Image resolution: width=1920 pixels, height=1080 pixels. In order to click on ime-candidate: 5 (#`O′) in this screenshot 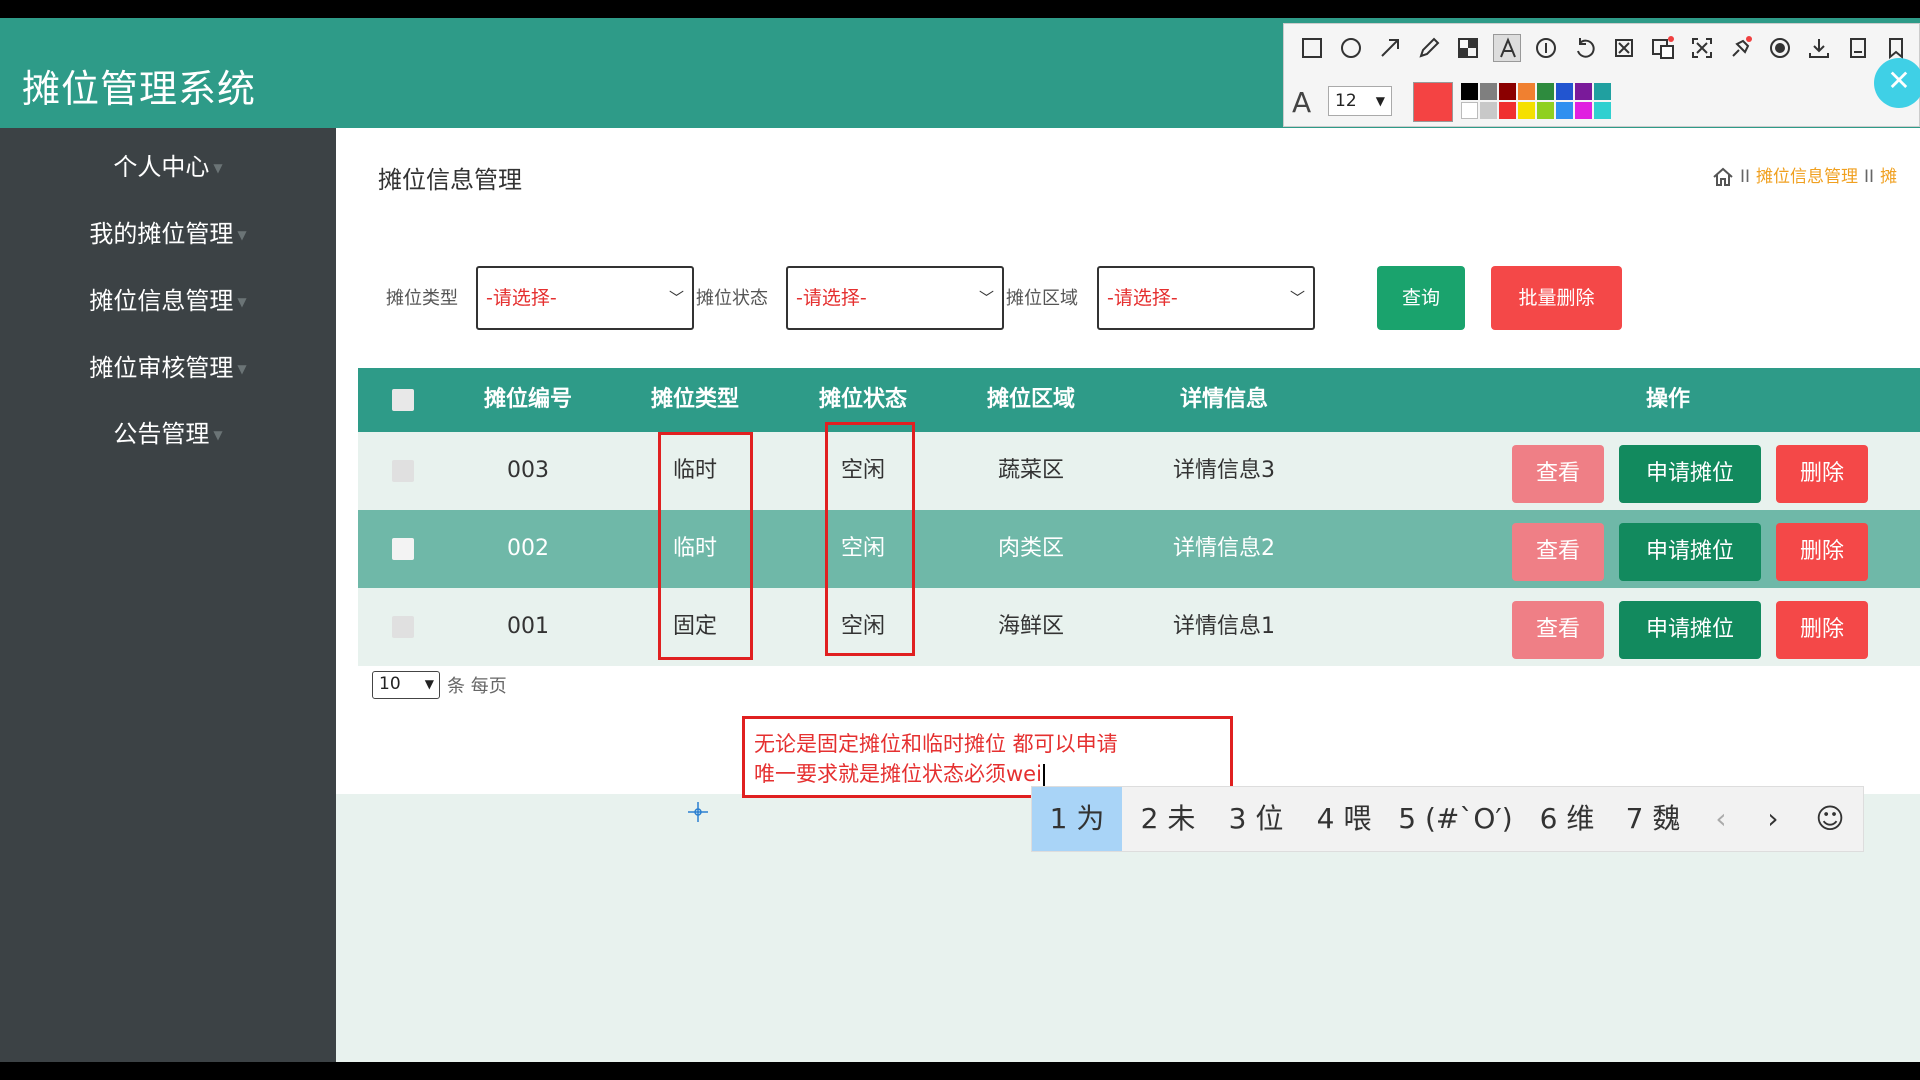, I will do `click(1455, 819)`.